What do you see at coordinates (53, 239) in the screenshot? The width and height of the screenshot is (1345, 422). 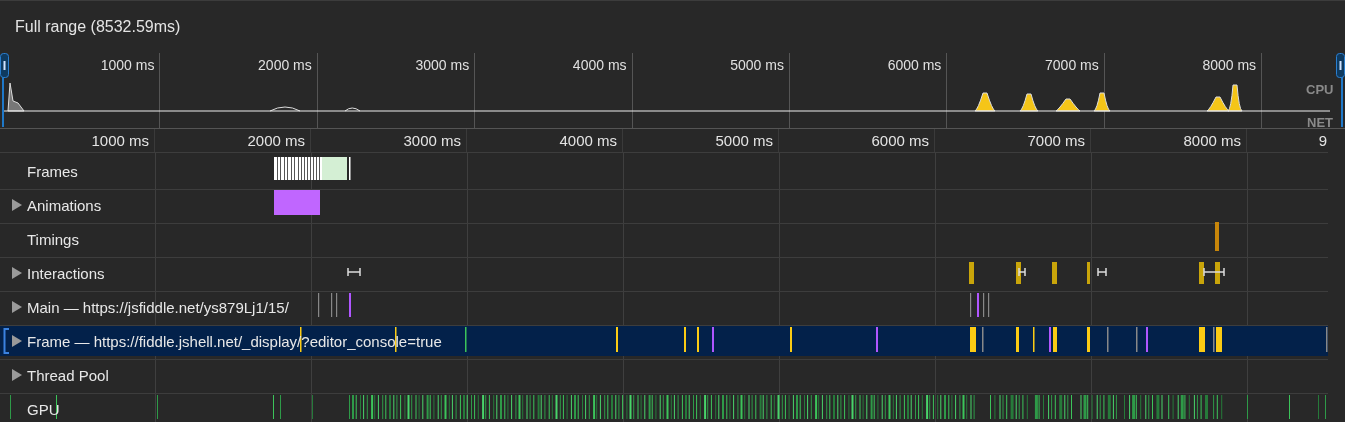 I see `track-label: Timings` at bounding box center [53, 239].